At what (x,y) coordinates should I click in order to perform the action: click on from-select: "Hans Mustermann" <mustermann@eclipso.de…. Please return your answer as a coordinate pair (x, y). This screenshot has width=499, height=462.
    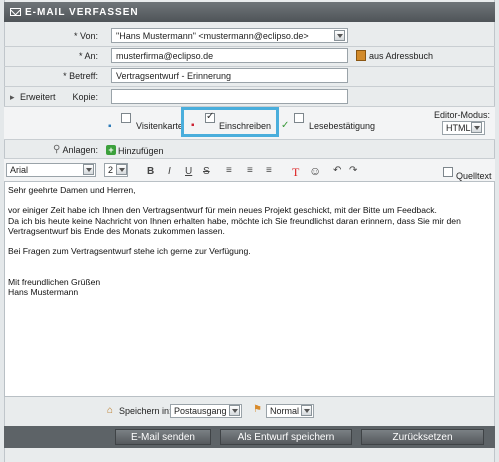
    Looking at the image, I should click on (229, 35).